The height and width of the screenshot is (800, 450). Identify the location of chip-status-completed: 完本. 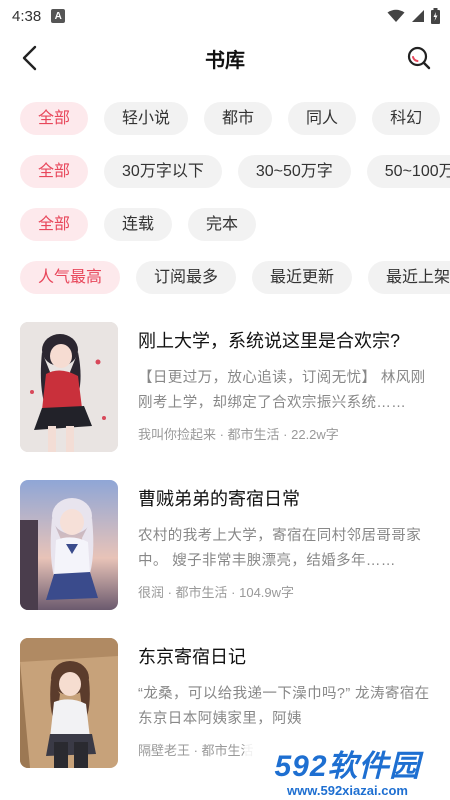
(222, 224).